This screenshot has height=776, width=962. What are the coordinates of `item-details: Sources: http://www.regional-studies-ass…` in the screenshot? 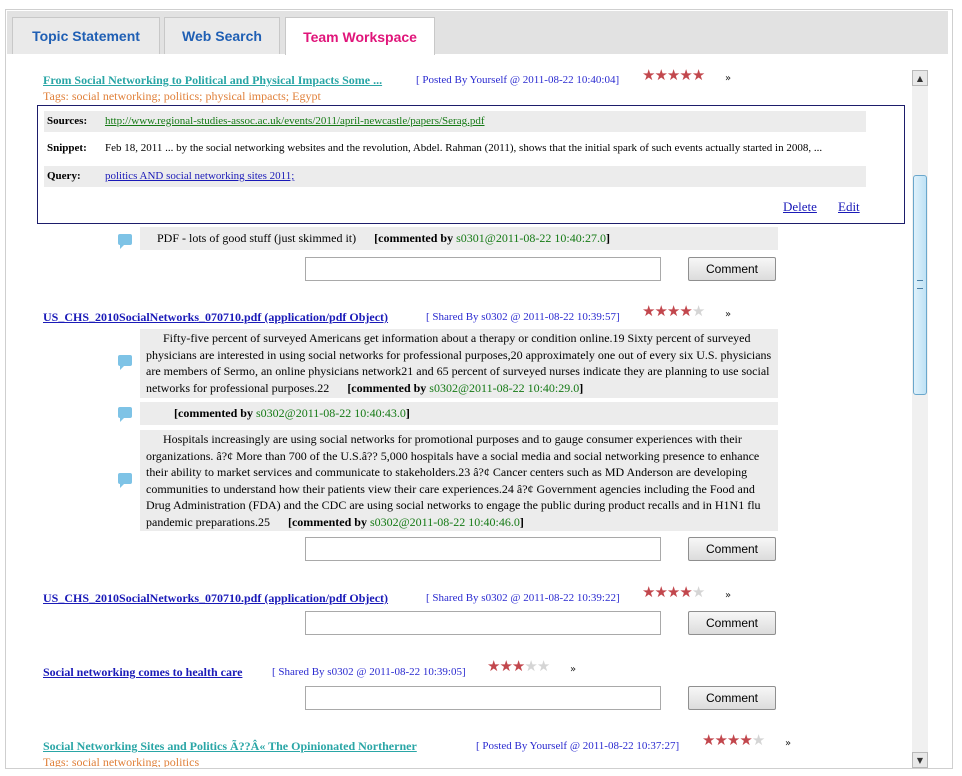 It's located at (471, 164).